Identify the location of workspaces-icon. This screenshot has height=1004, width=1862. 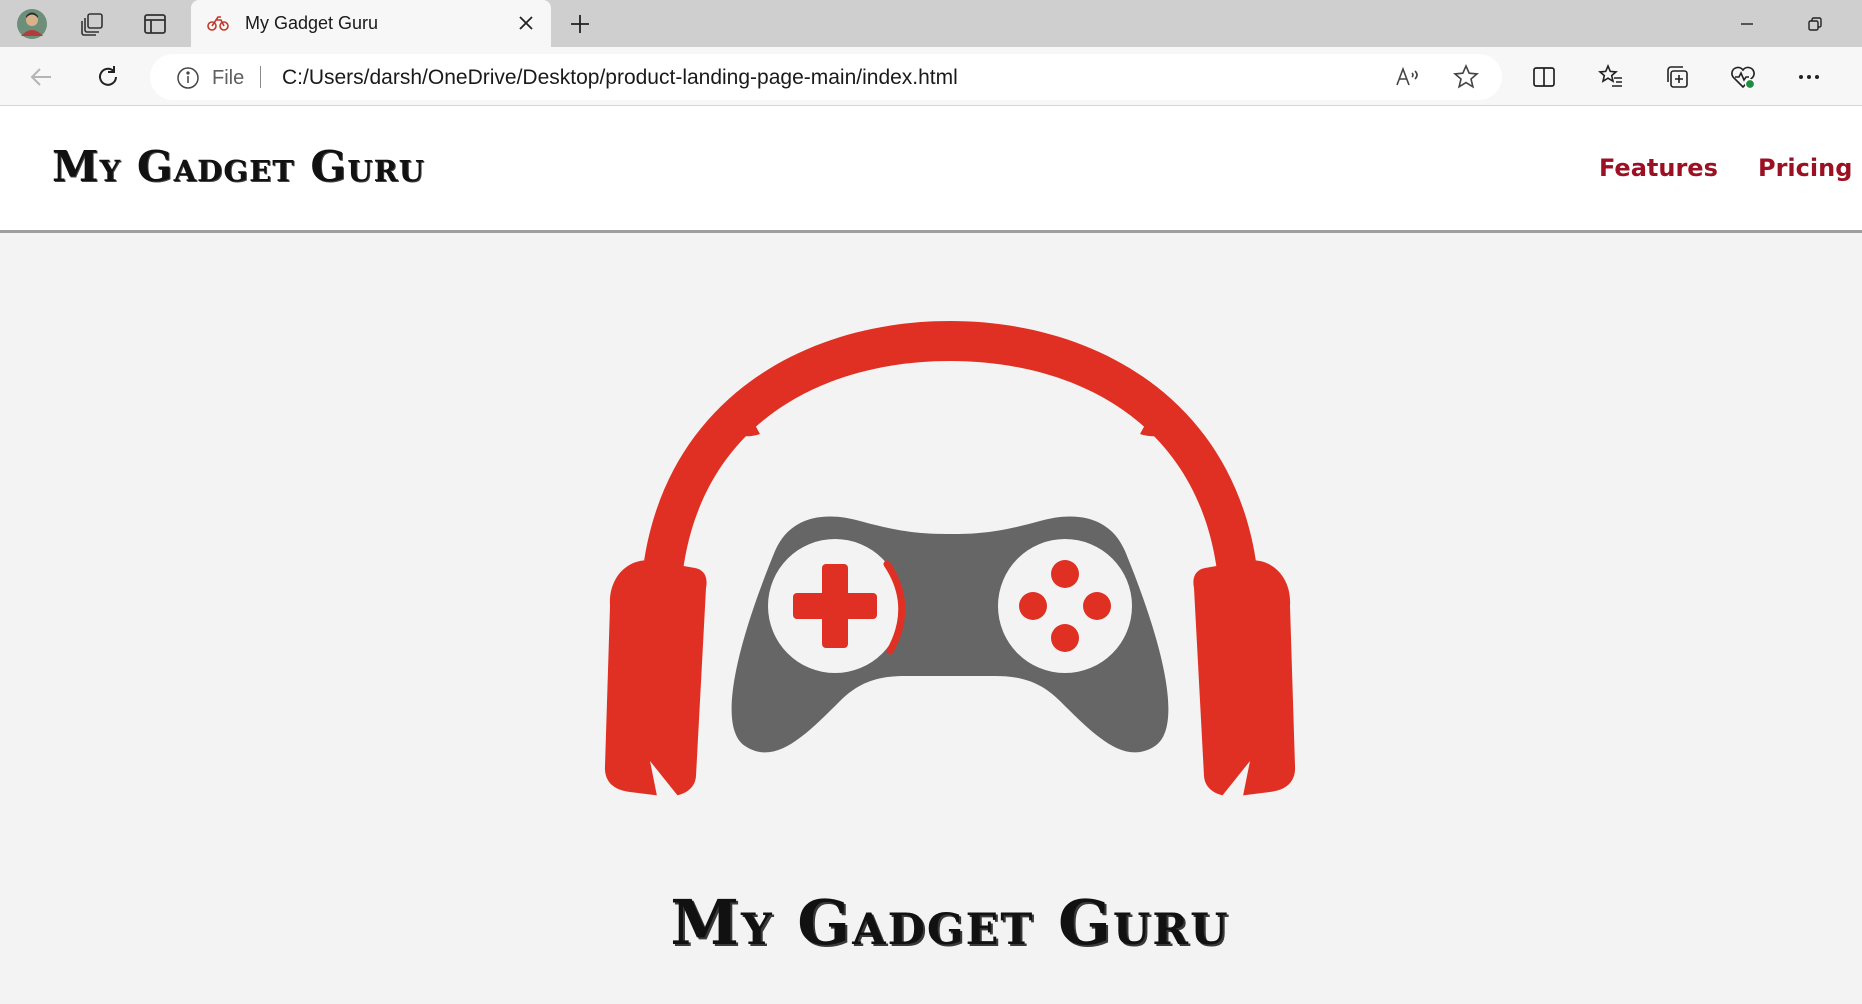
(93, 24).